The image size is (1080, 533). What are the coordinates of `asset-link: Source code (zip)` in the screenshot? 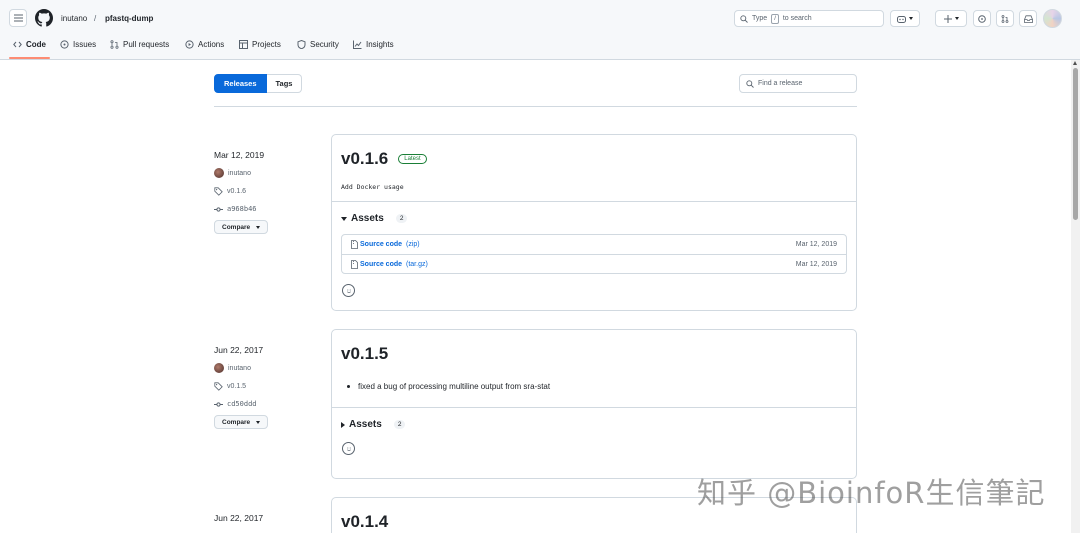 It's located at (385, 244).